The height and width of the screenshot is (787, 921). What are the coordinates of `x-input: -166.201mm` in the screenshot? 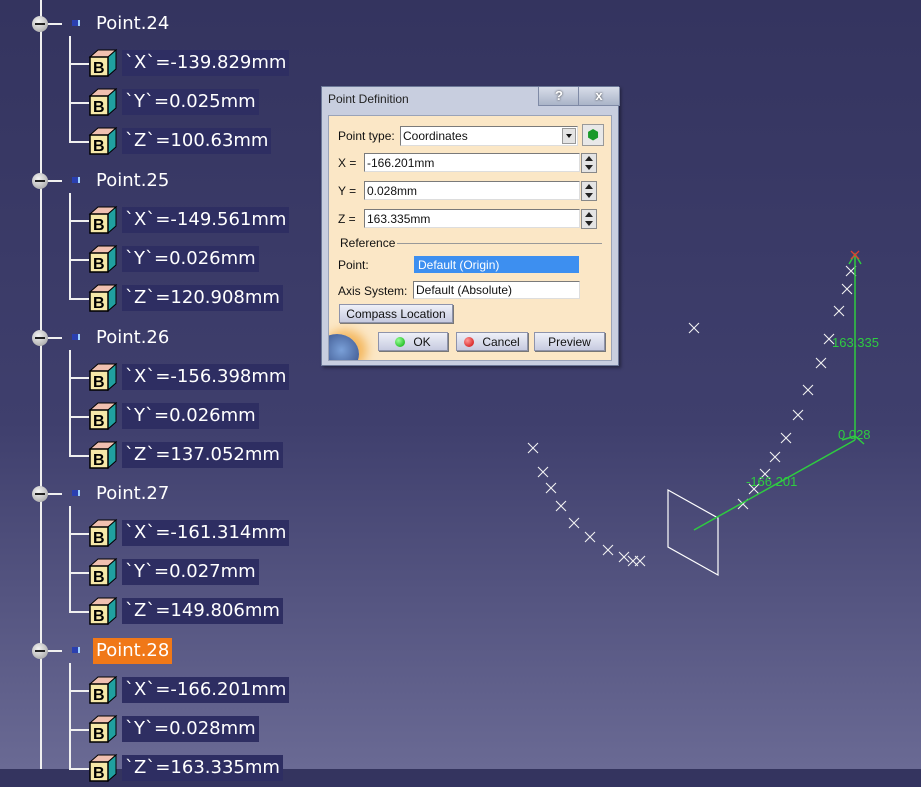 It's located at (472, 162).